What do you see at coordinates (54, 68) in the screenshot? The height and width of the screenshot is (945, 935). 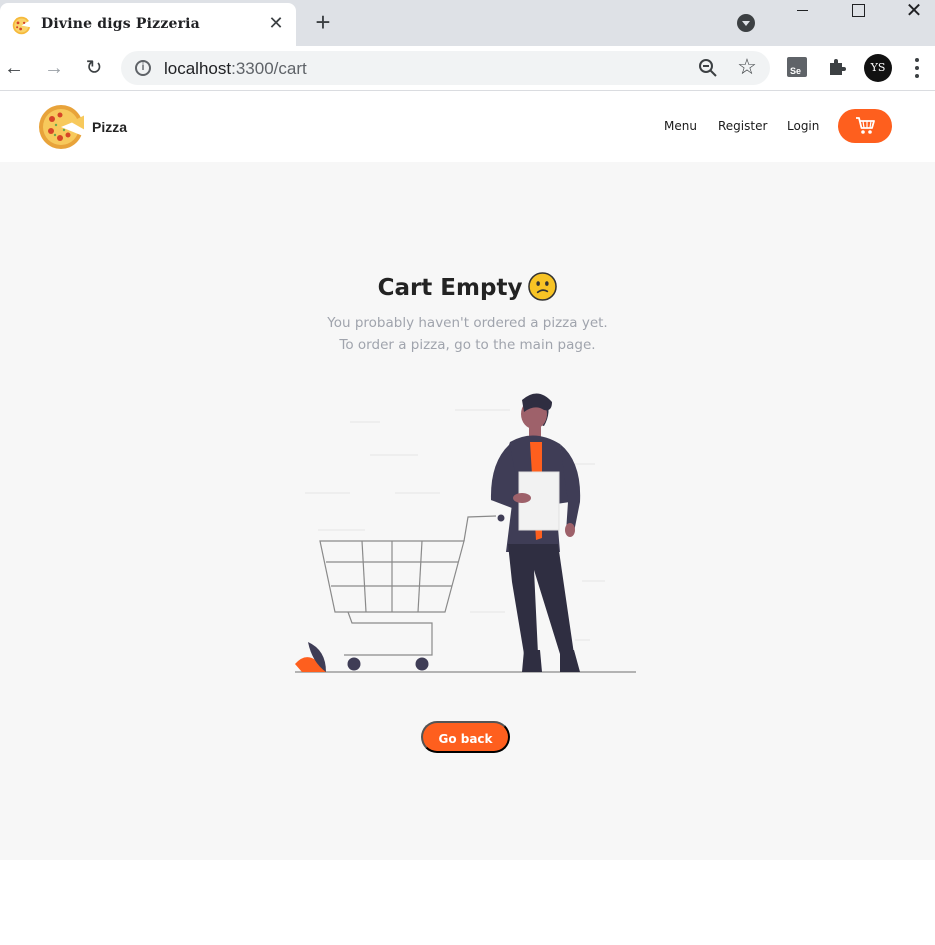 I see `forward-arrow-icon: →` at bounding box center [54, 68].